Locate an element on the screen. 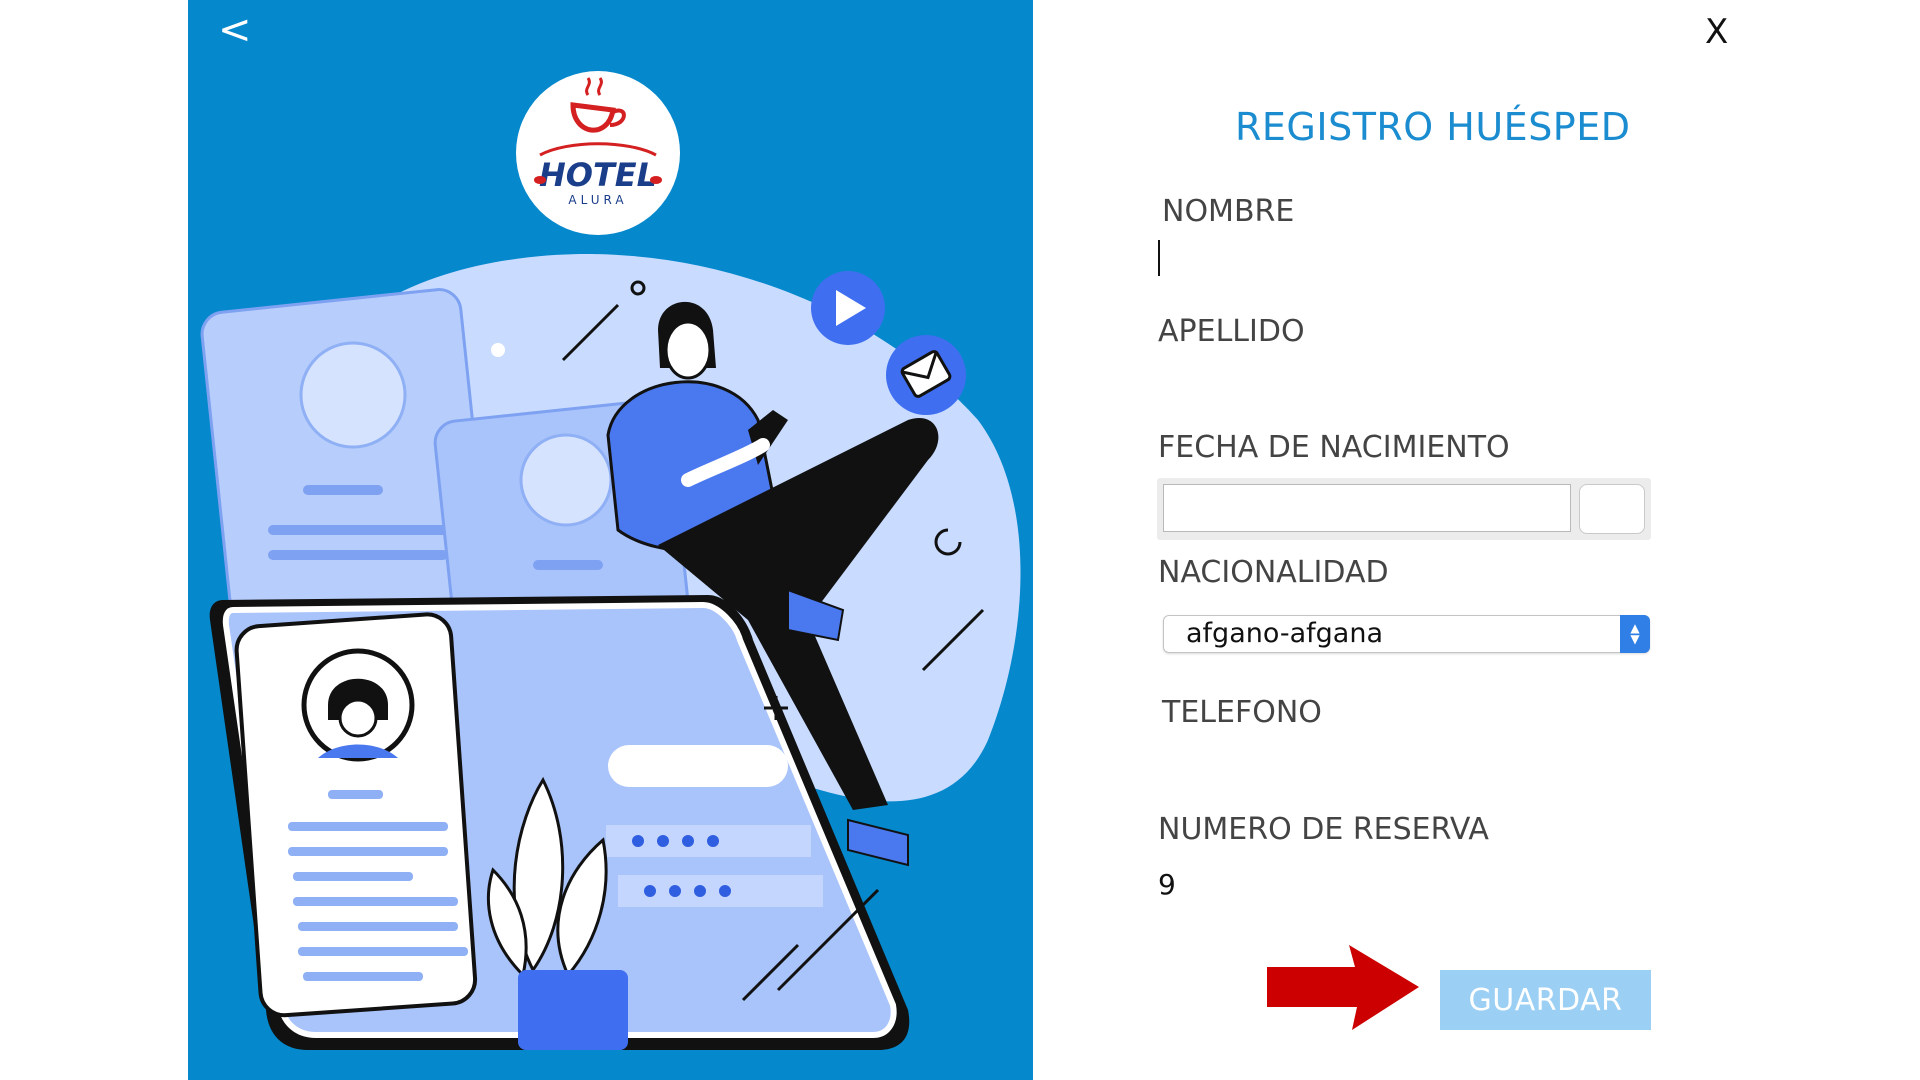  select-arrows-icon: ▲ ▼ is located at coordinates (1635, 634).